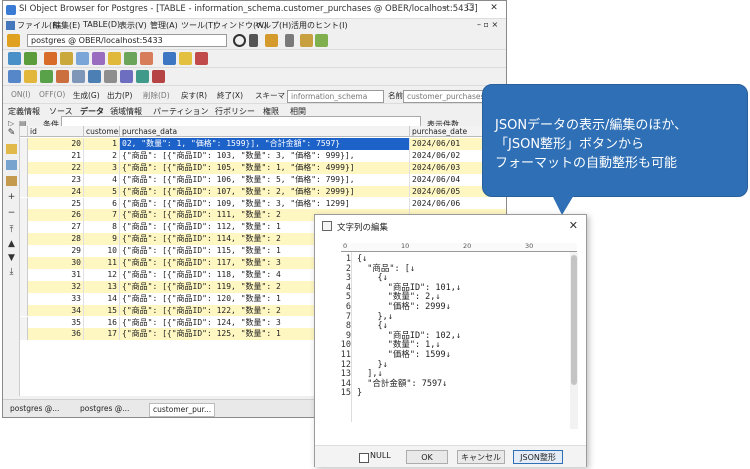 Image resolution: width=750 pixels, height=469 pixels. Describe the element at coordinates (146, 58) in the screenshot. I see `package-icon` at that location.